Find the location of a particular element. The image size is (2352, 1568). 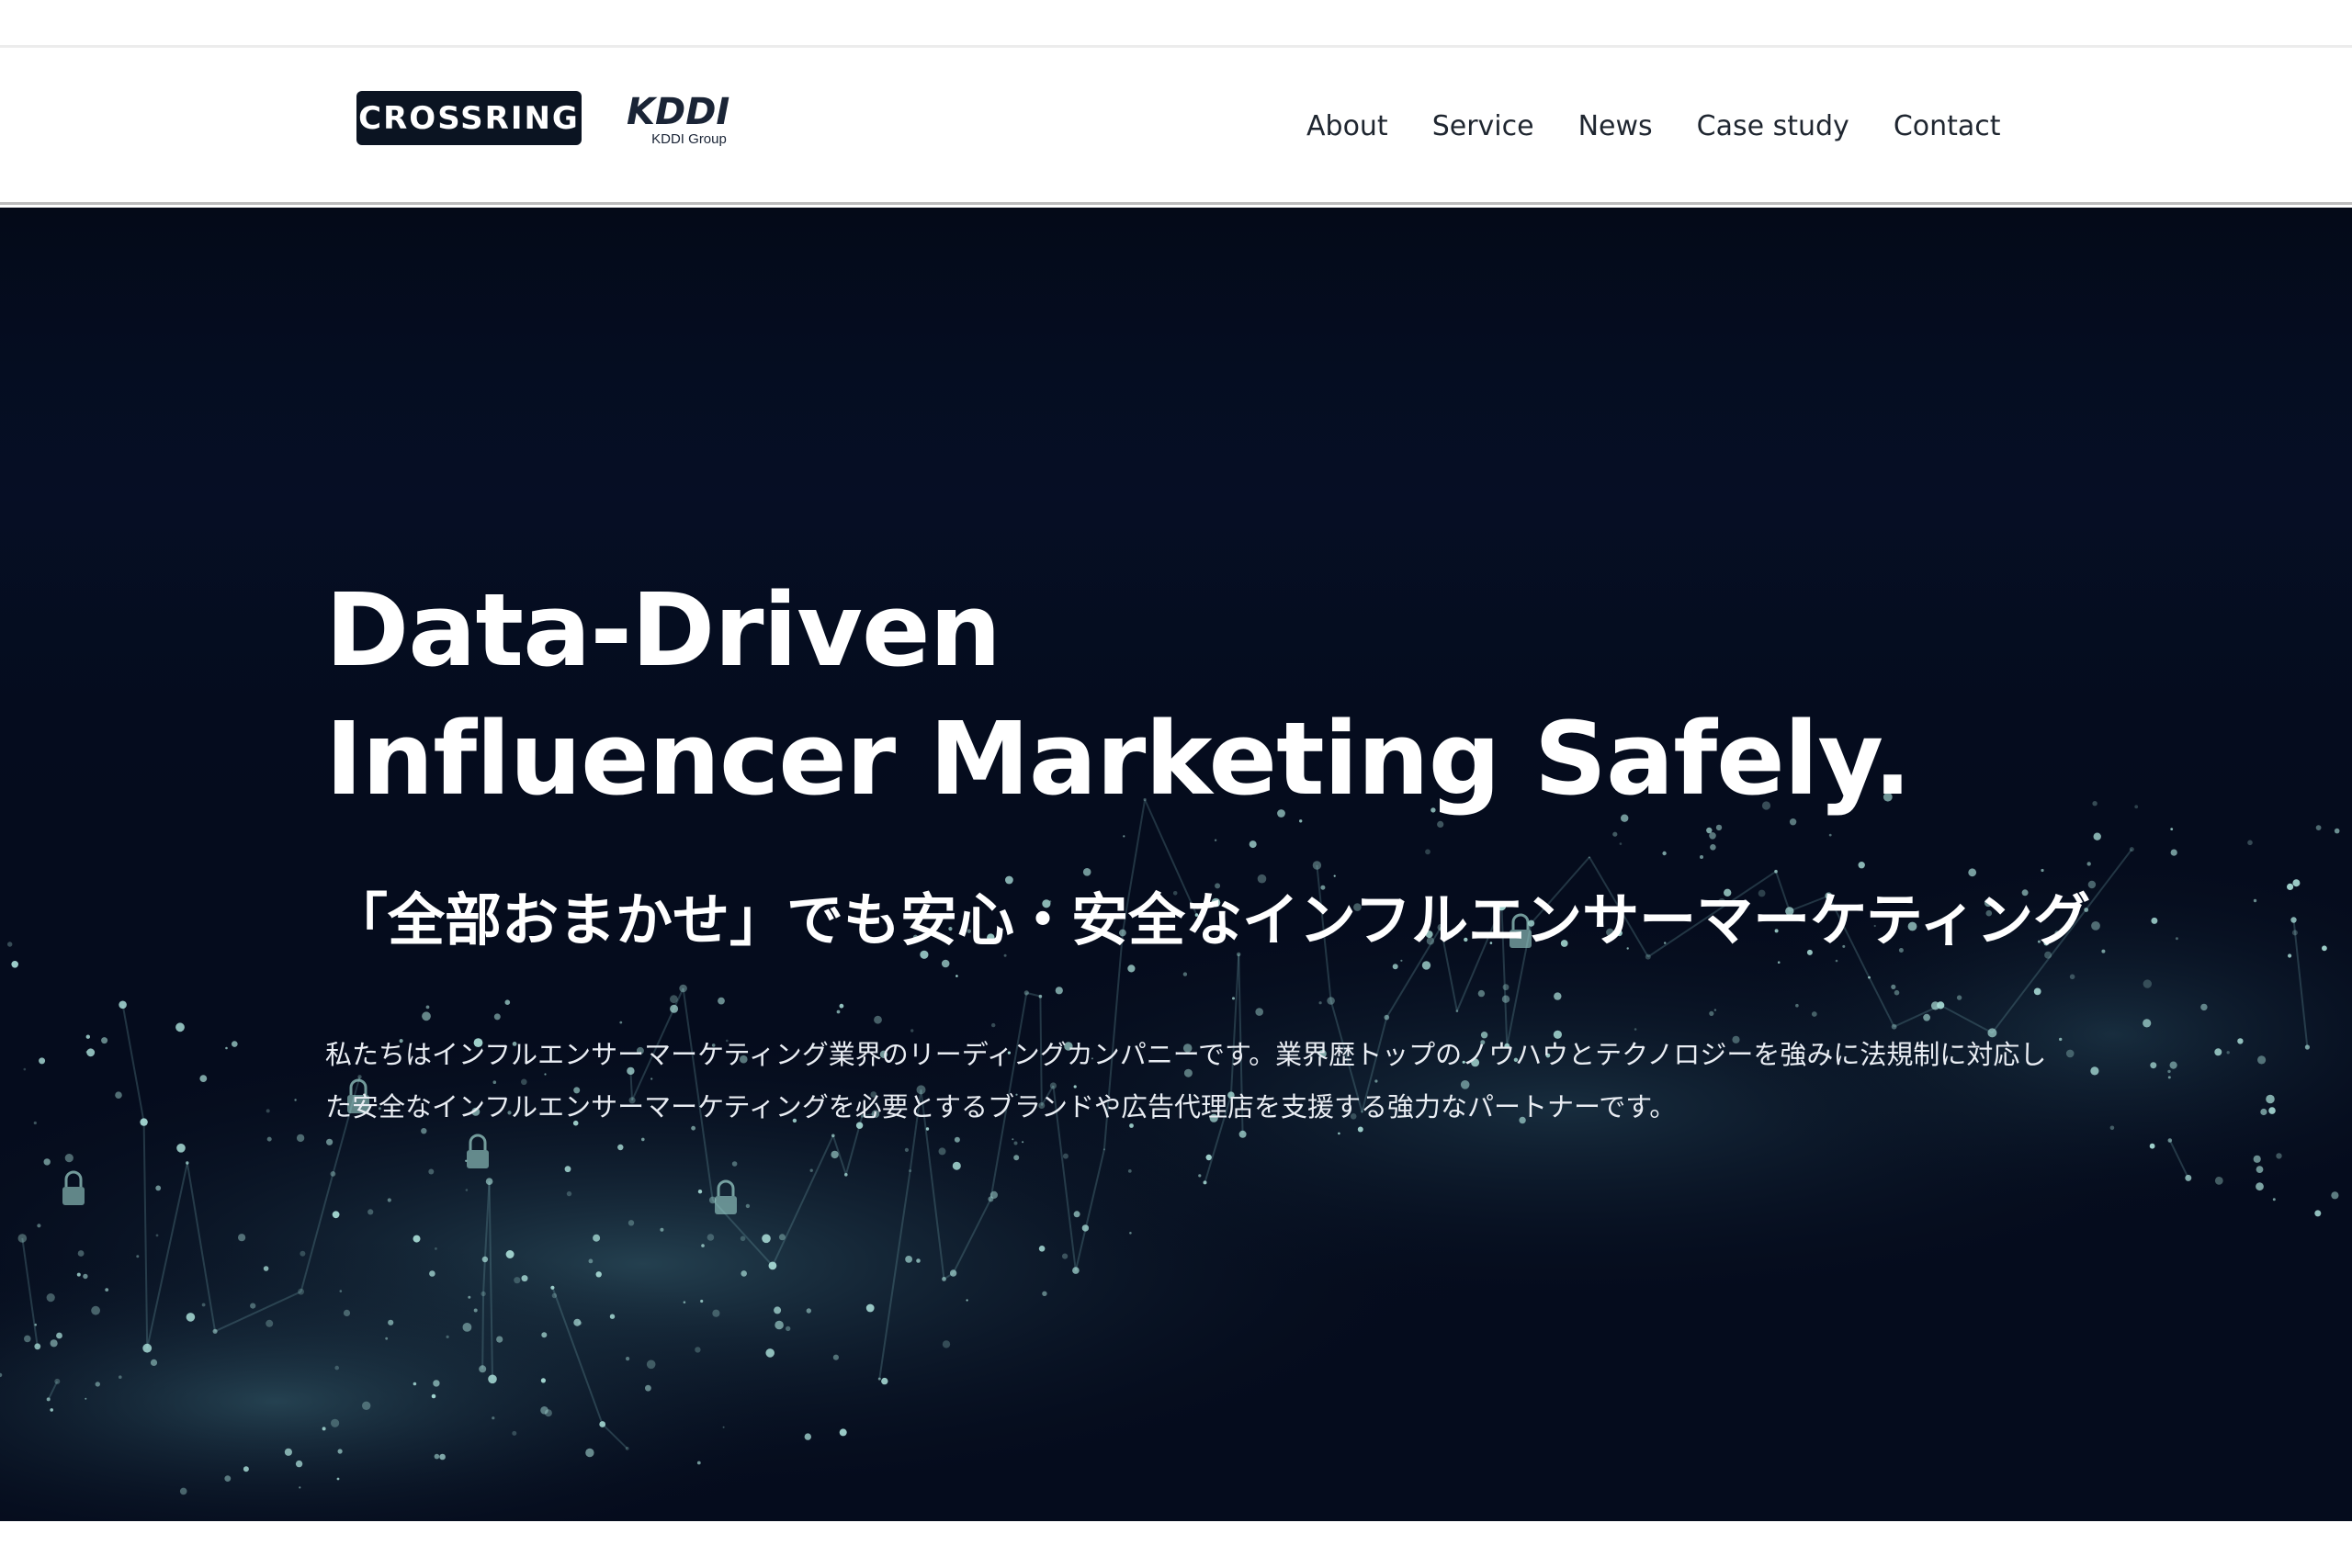

hero-headline-line-2: Influencer Marketing Safely. is located at coordinates (1118, 759).